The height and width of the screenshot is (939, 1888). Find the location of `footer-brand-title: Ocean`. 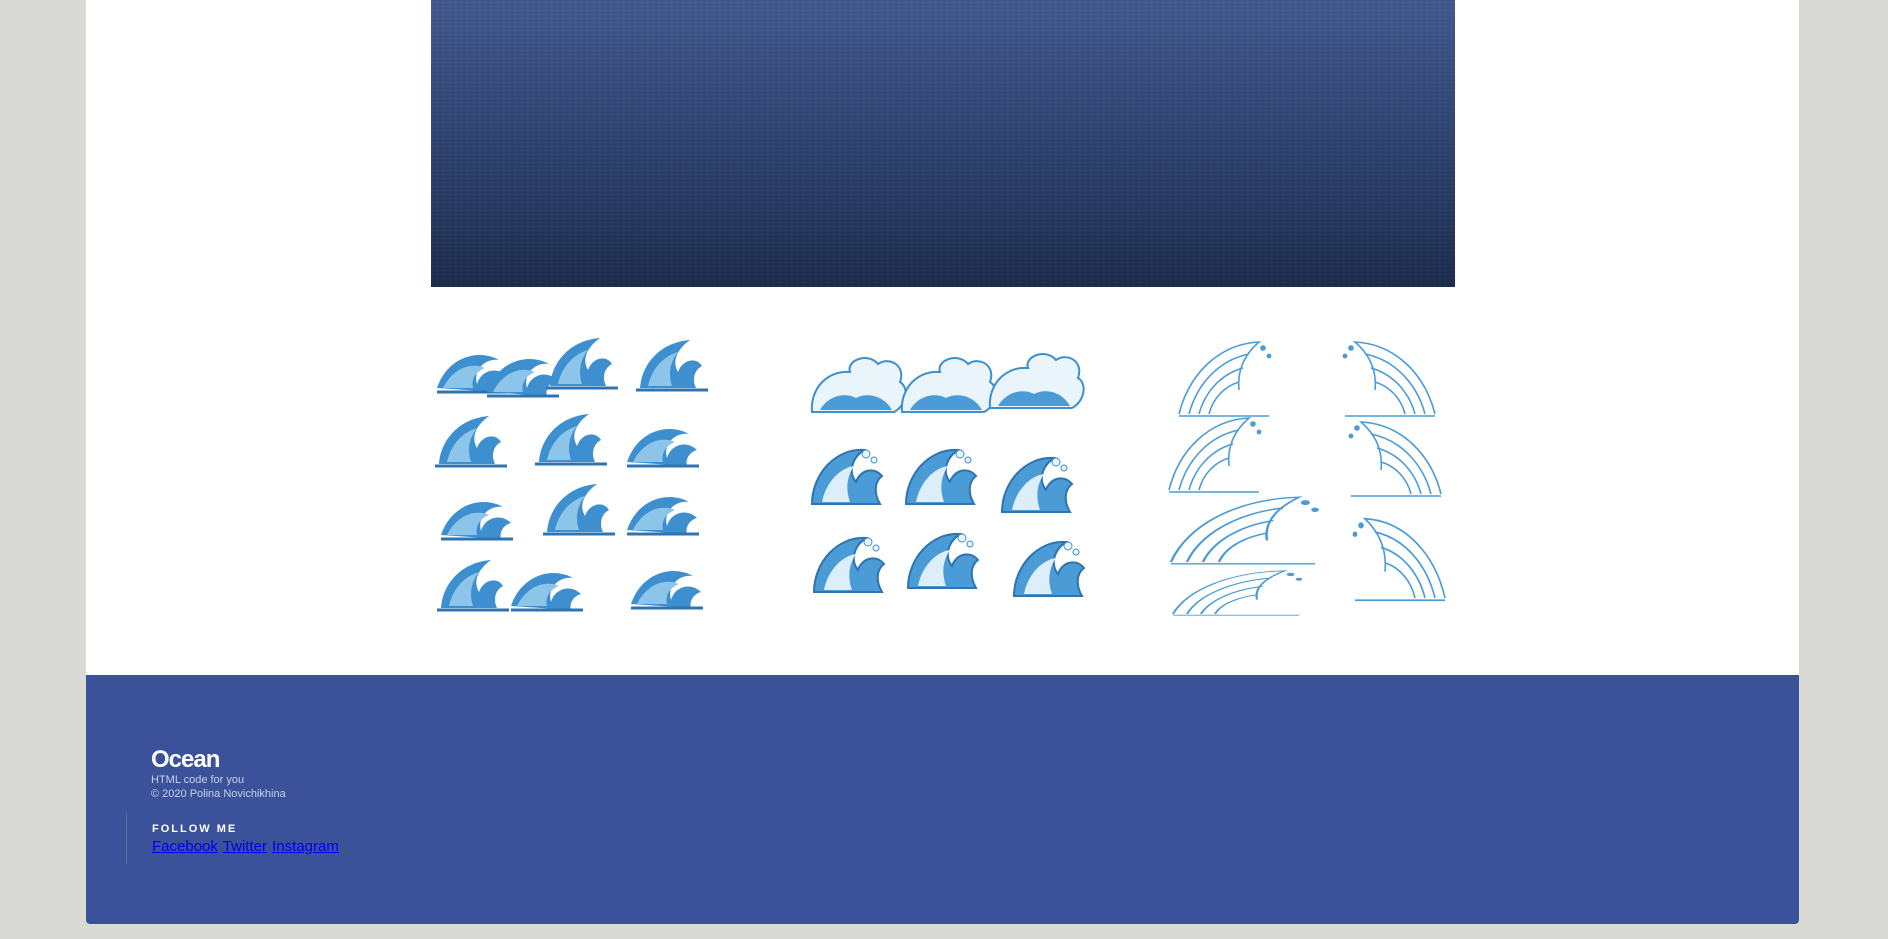

footer-brand-title: Ocean is located at coordinates (185, 759).